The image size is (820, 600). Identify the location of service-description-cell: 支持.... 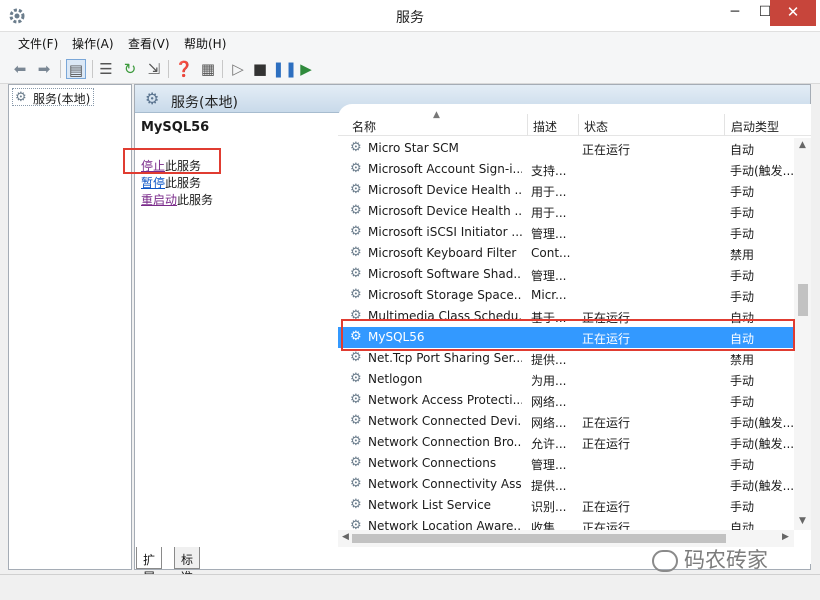
(549, 171).